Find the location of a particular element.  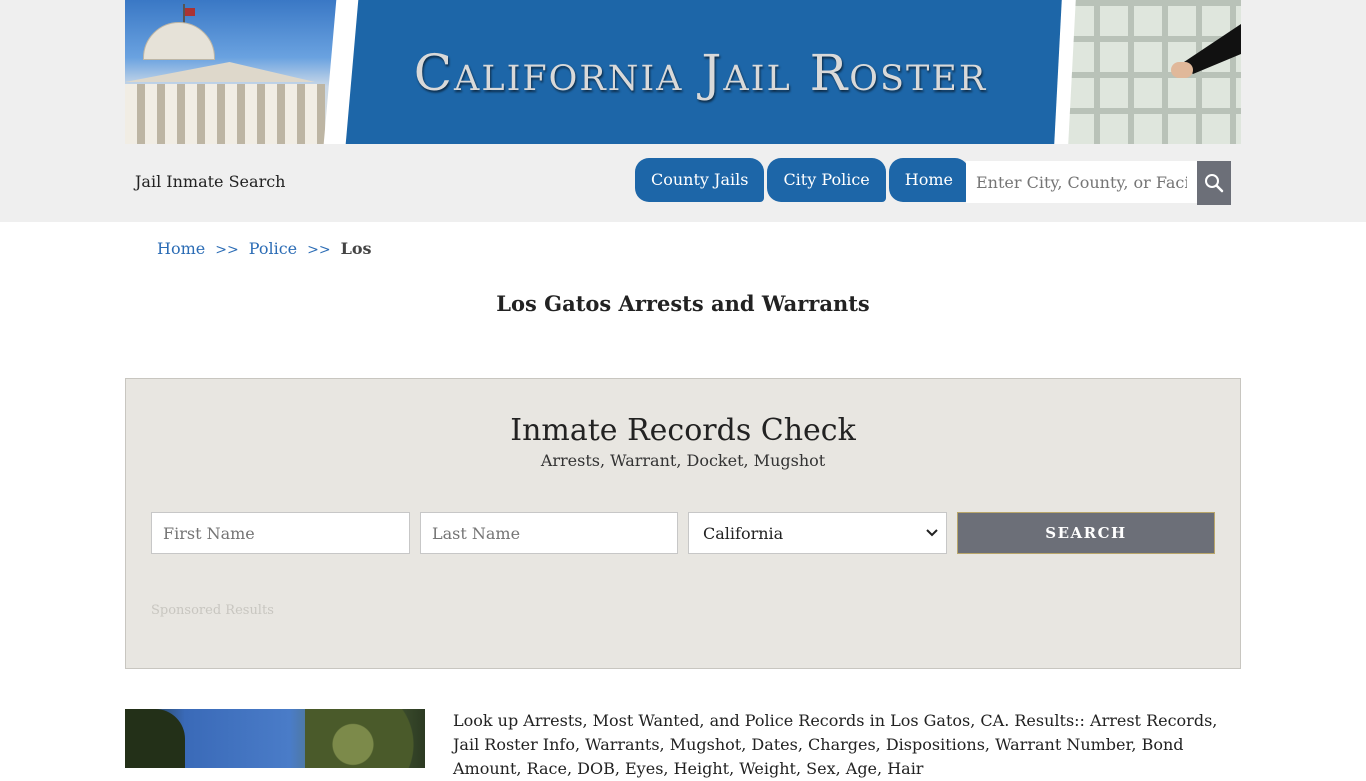

banner-title: California Jail Roster is located at coordinates (700, 73).